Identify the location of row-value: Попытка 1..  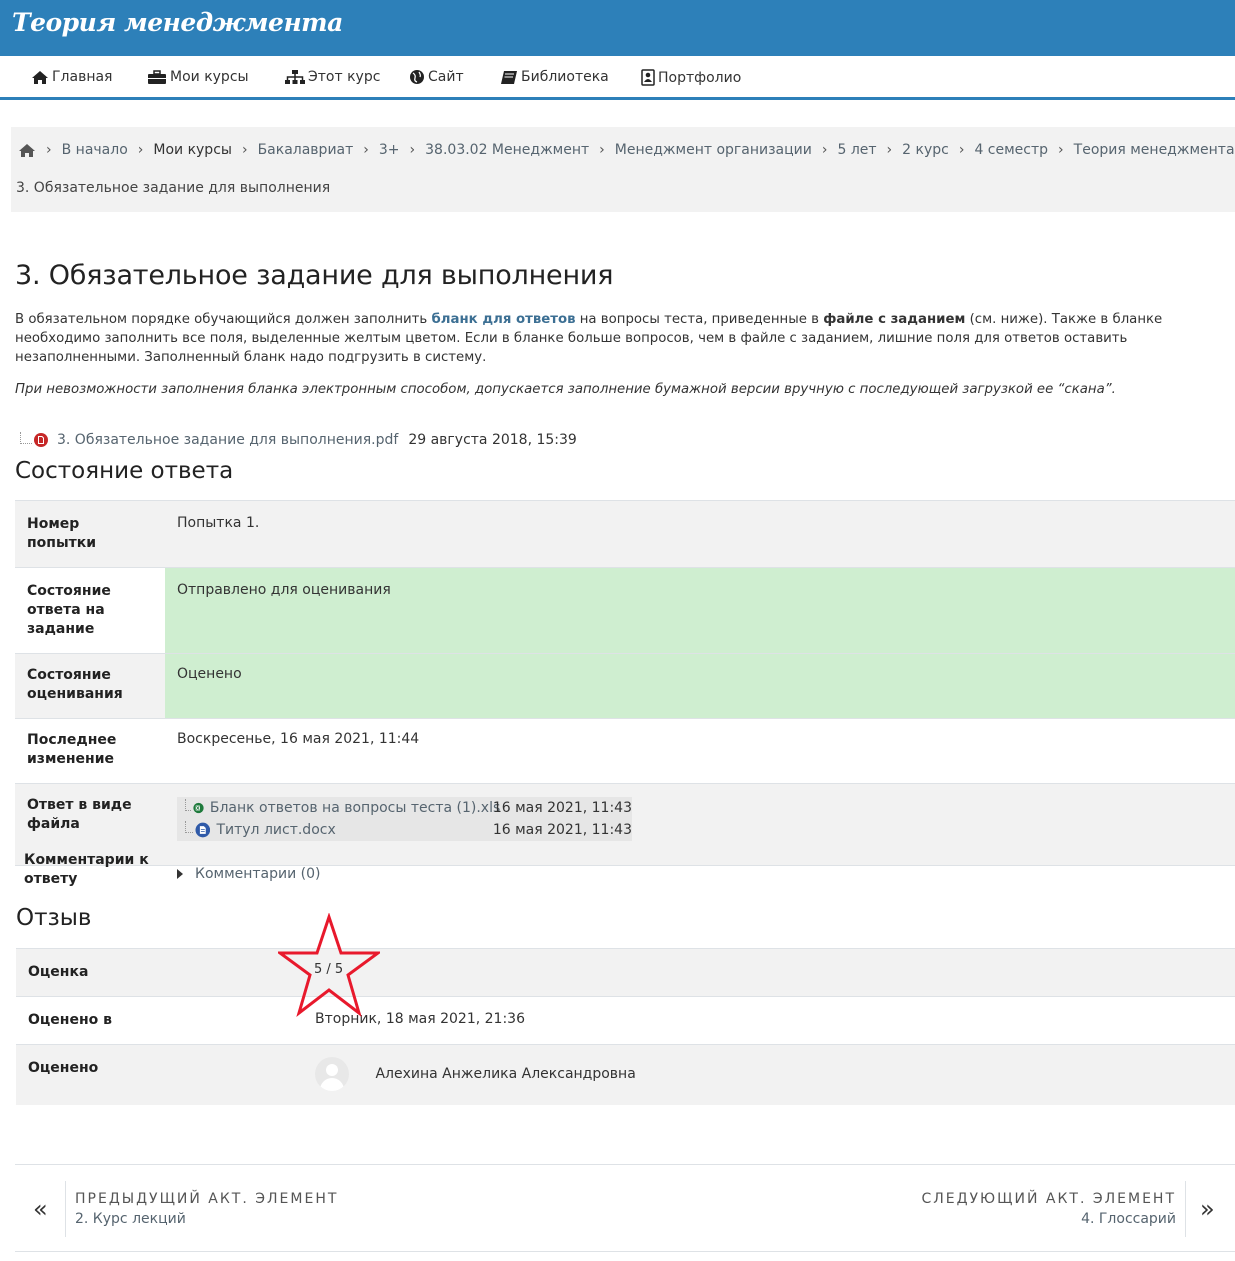
(700, 534).